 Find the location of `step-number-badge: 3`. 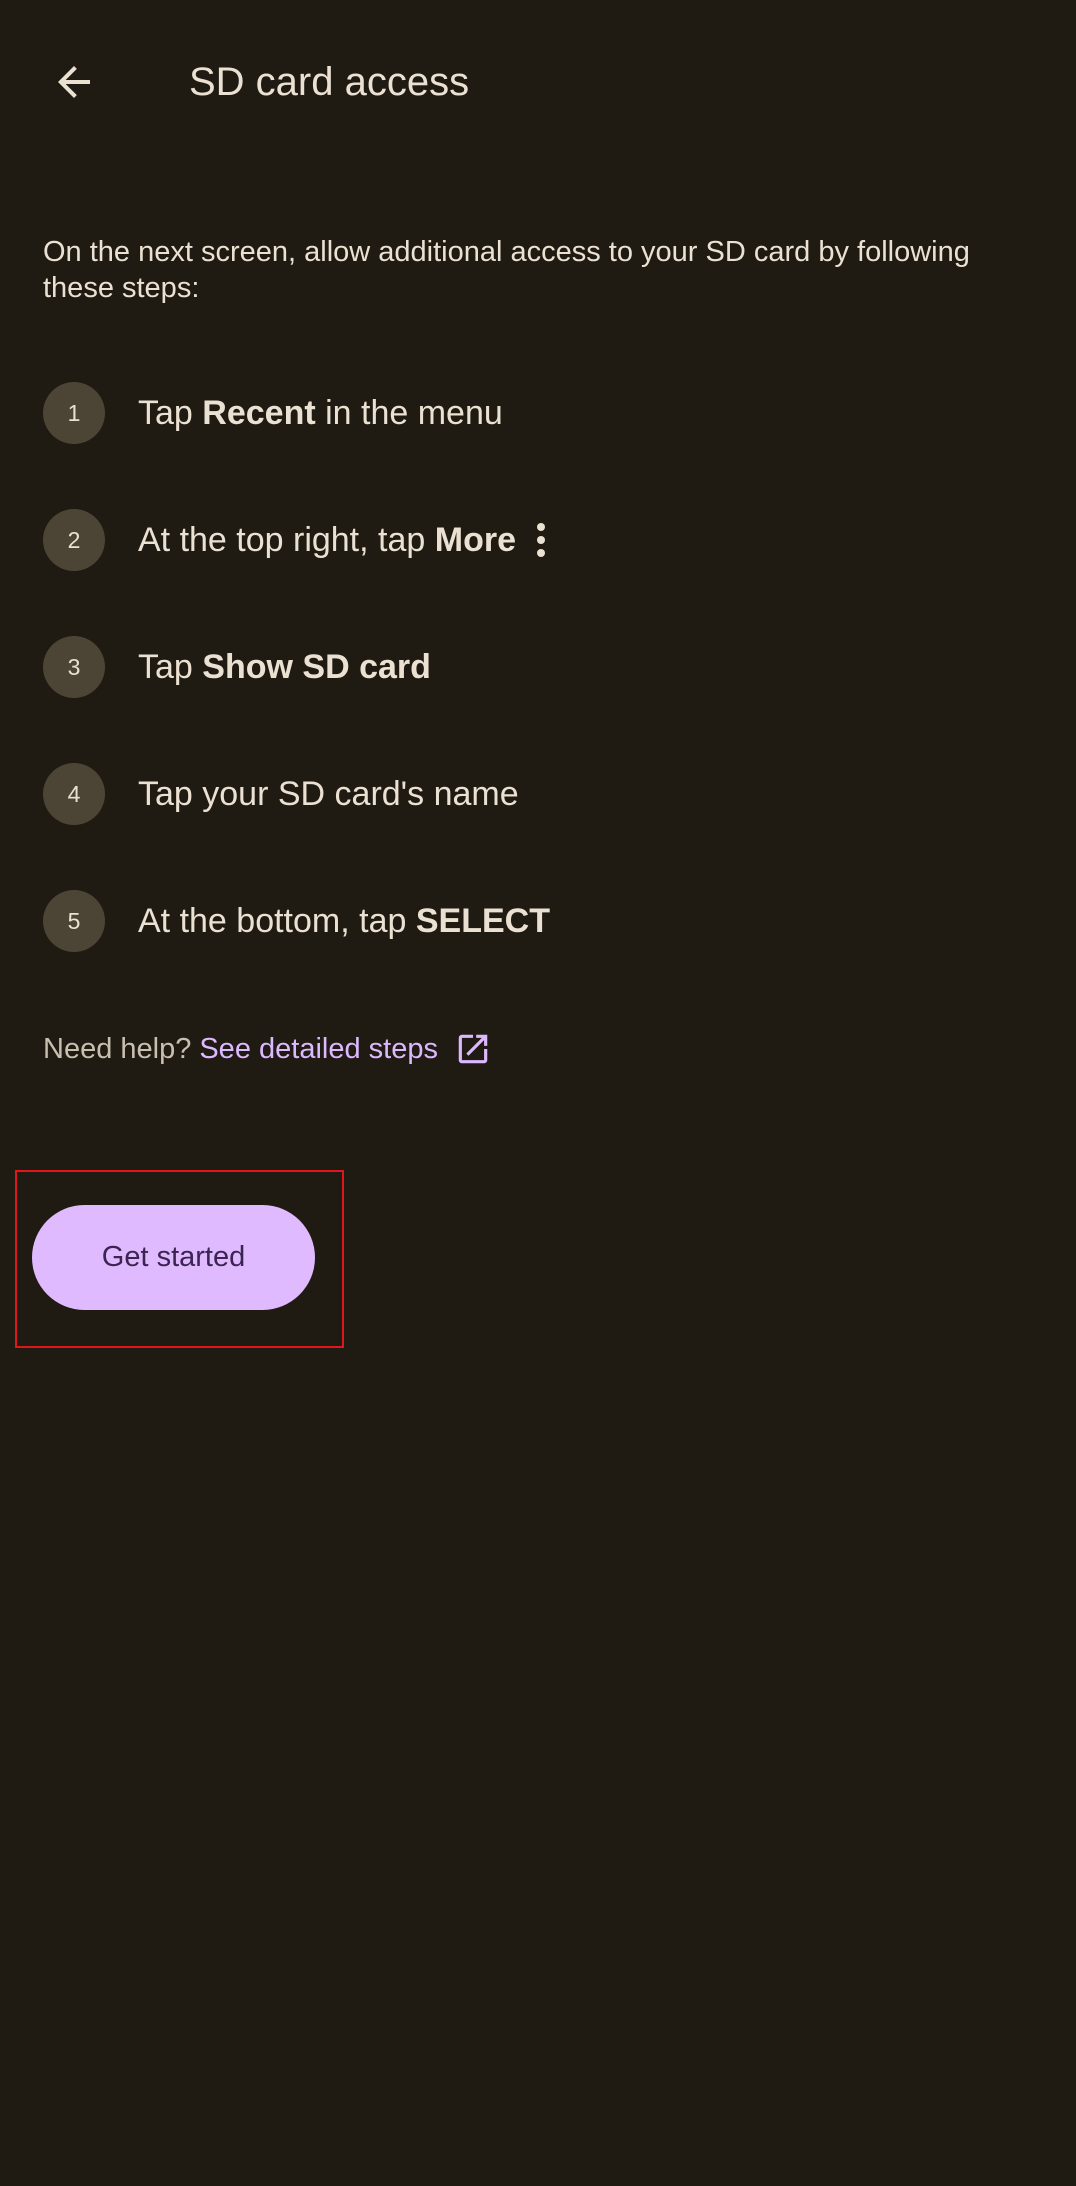

step-number-badge: 3 is located at coordinates (74, 667).